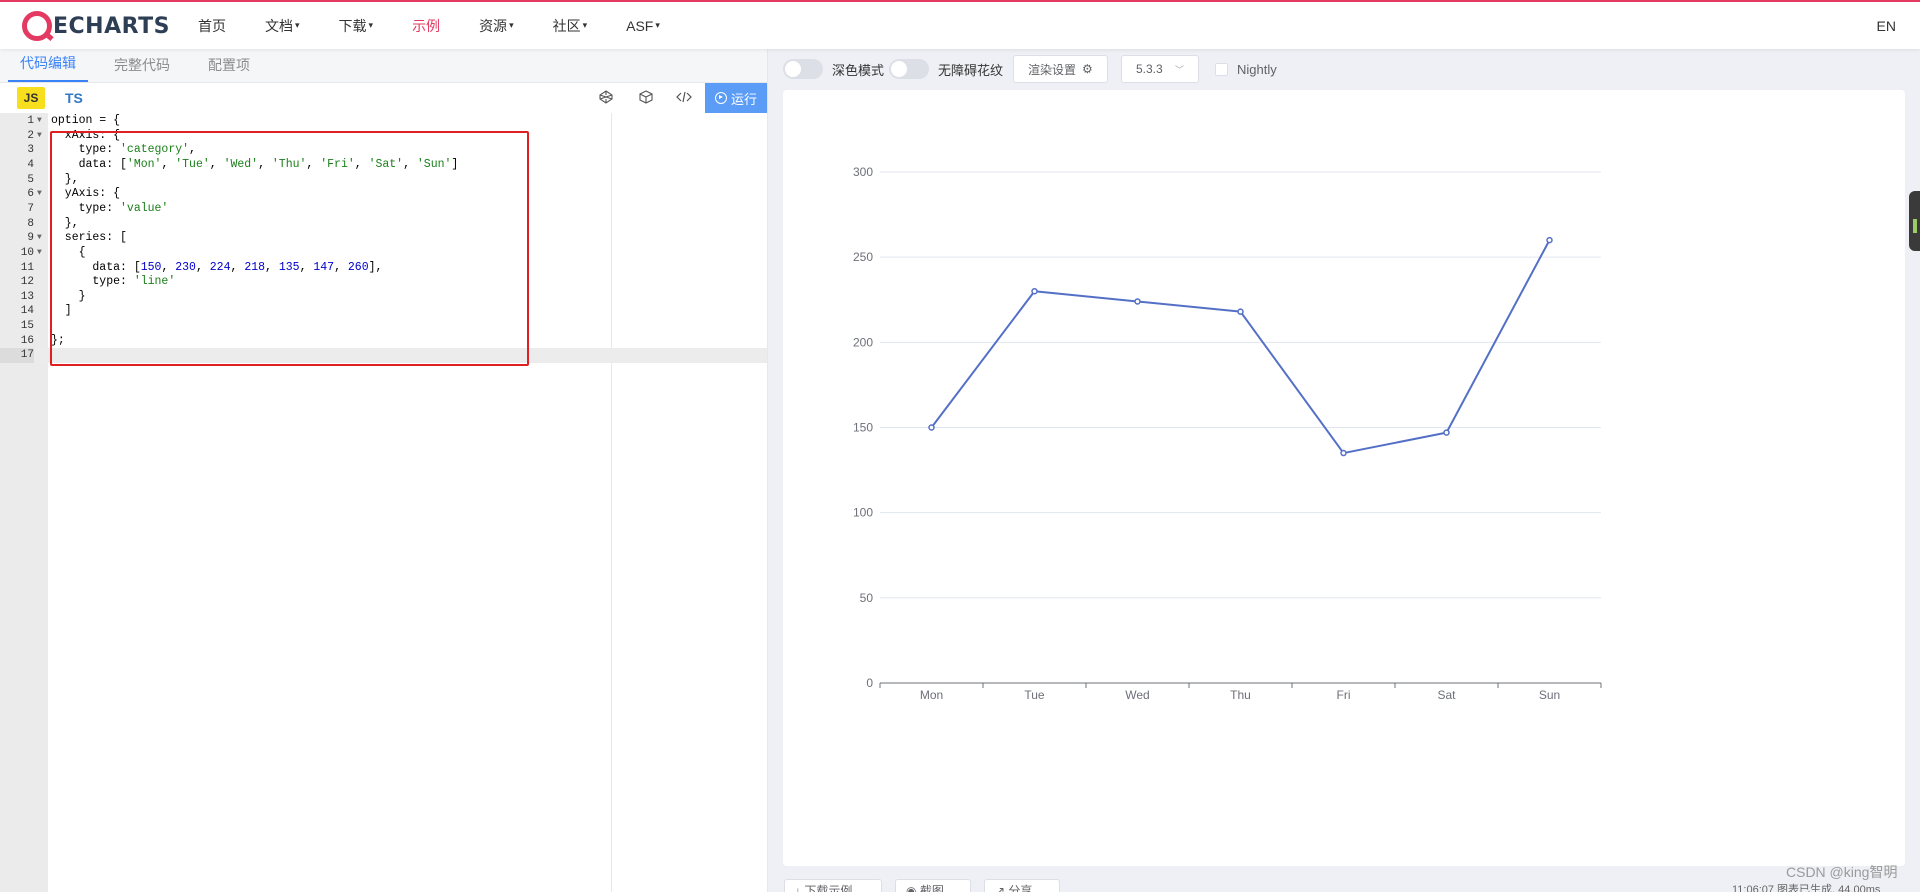 The image size is (1920, 892). What do you see at coordinates (931, 695) in the screenshot?
I see `x-tick-label: Mon` at bounding box center [931, 695].